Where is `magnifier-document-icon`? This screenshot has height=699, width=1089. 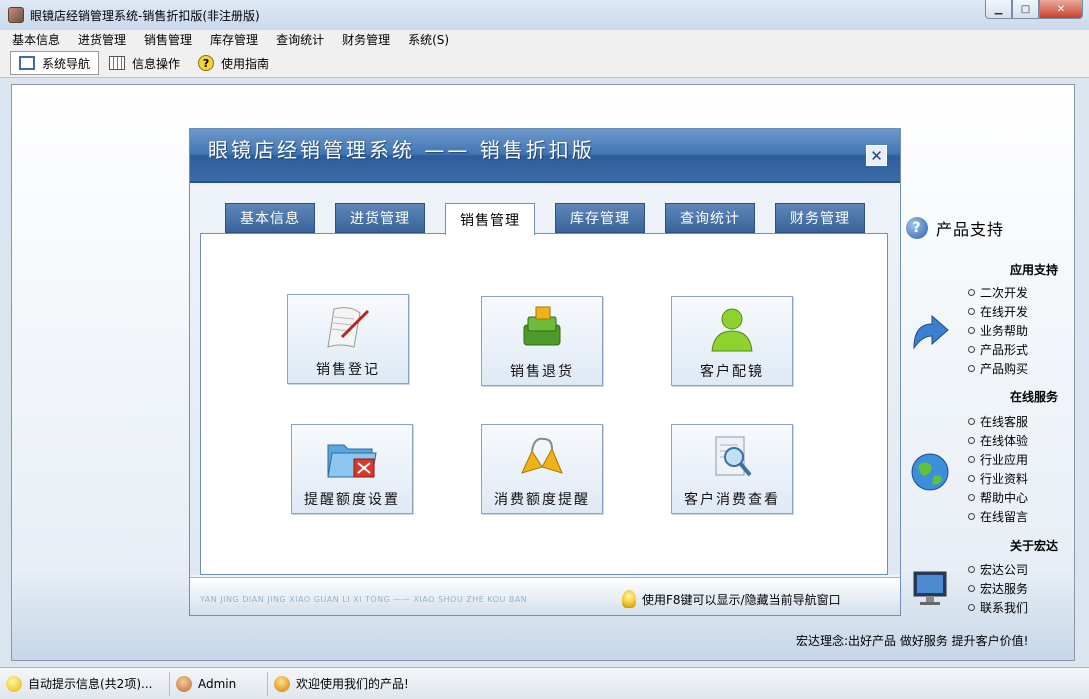 magnifier-document-icon is located at coordinates (733, 456).